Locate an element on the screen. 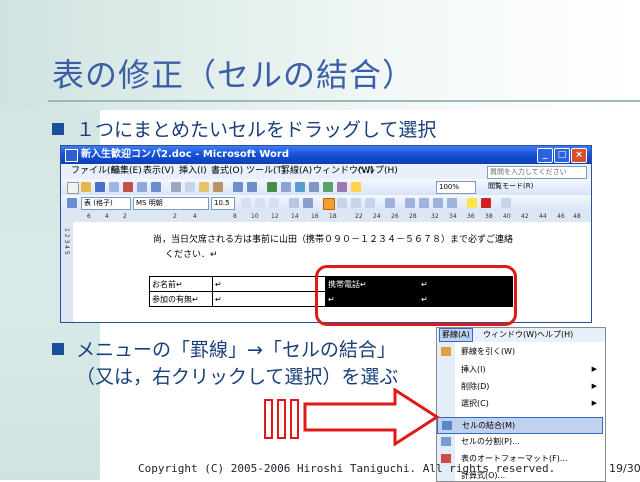 This screenshot has height=482, width=640. bold-icon is located at coordinates (246, 203).